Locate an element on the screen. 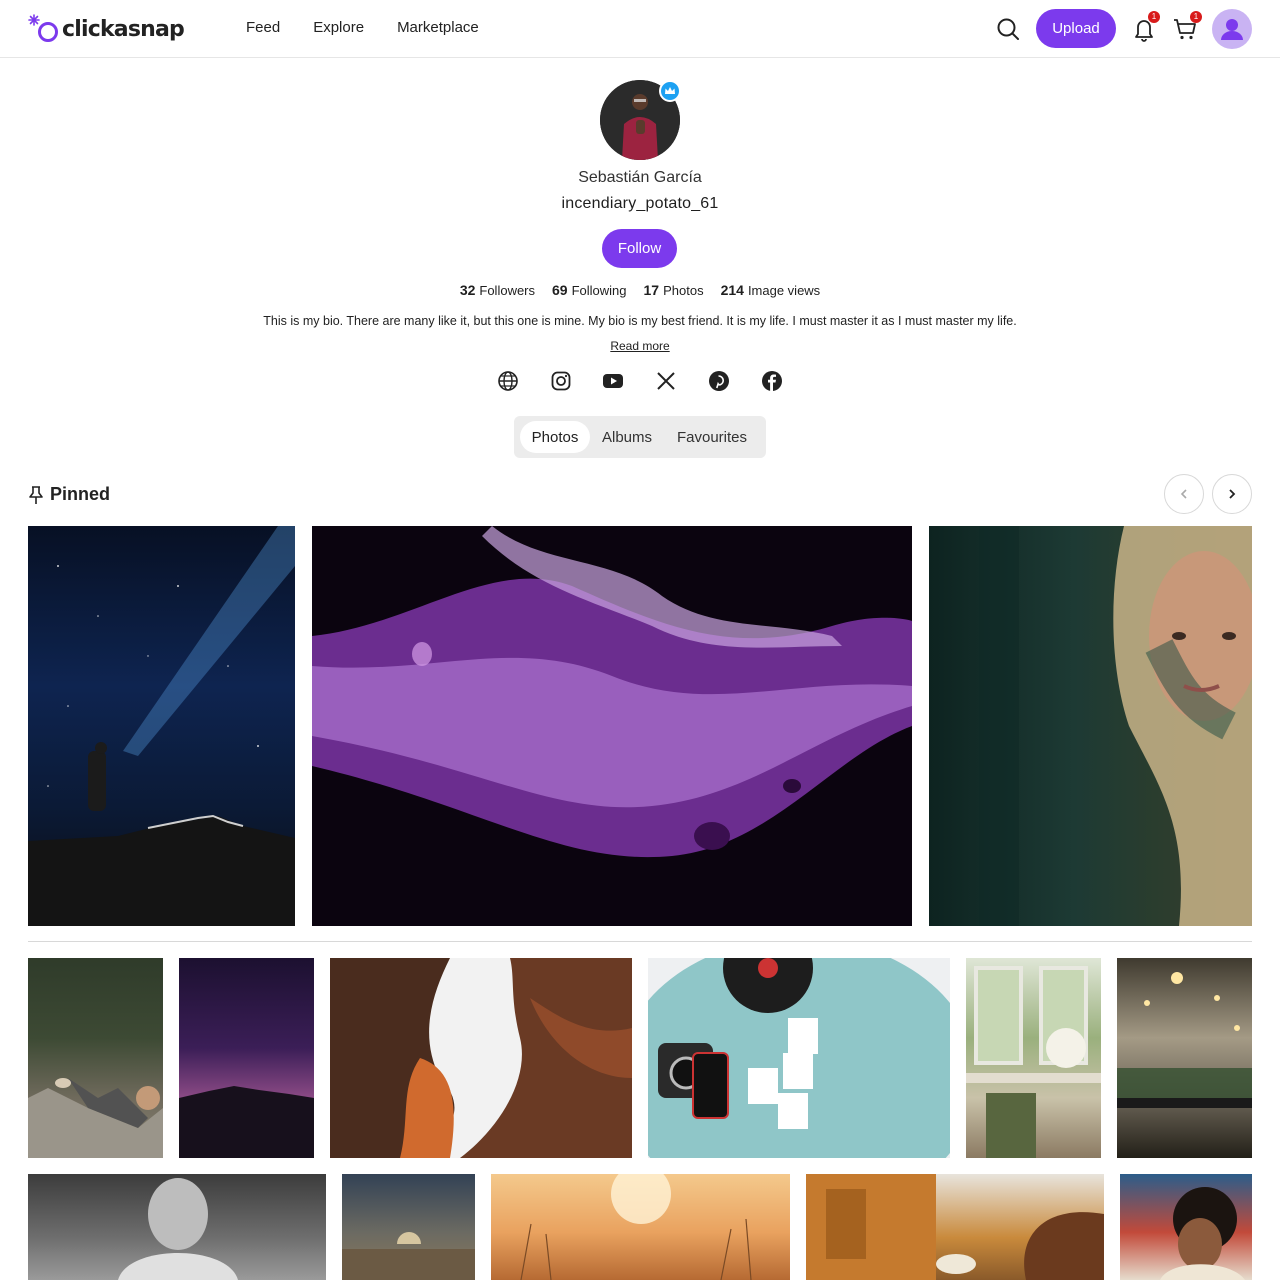 The width and height of the screenshot is (1280, 1280). chevron-right-icon is located at coordinates (1232, 494).